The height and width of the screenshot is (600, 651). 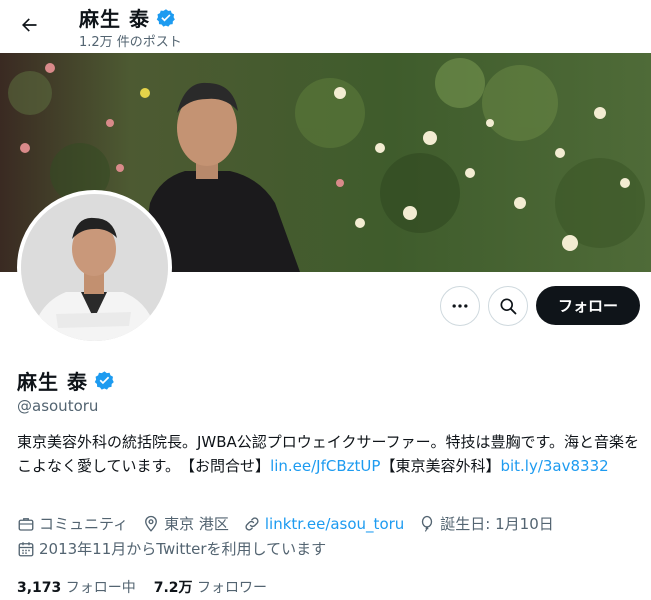 I want to click on back-button, so click(x=29, y=25).